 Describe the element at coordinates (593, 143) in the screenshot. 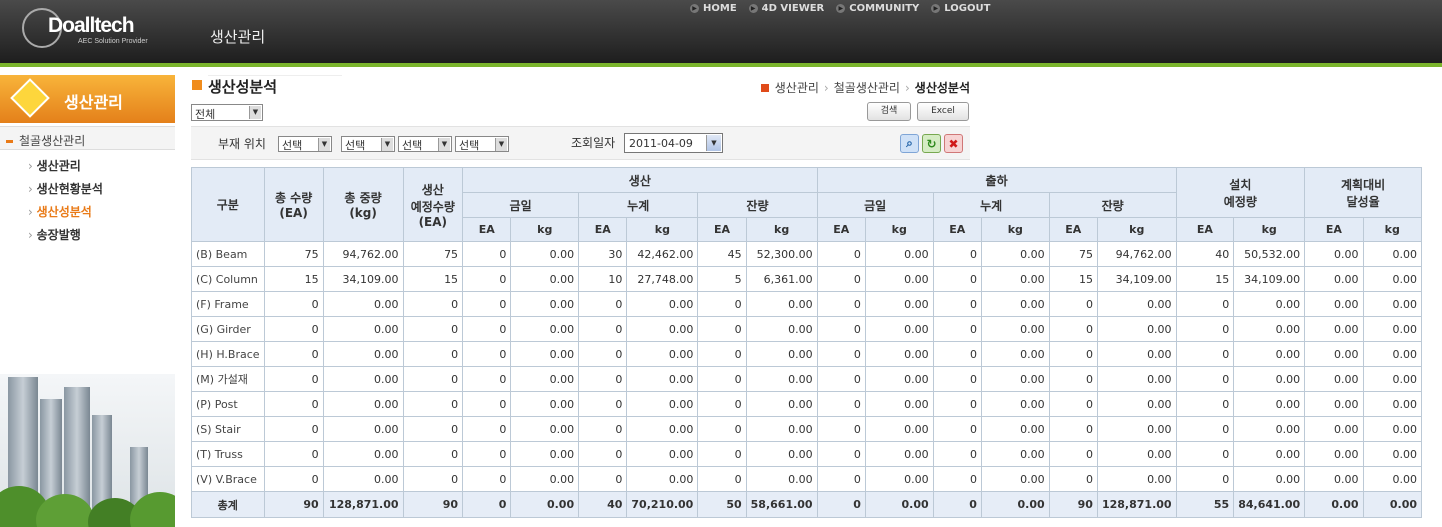

I see `query-date-label: 조회일자` at that location.